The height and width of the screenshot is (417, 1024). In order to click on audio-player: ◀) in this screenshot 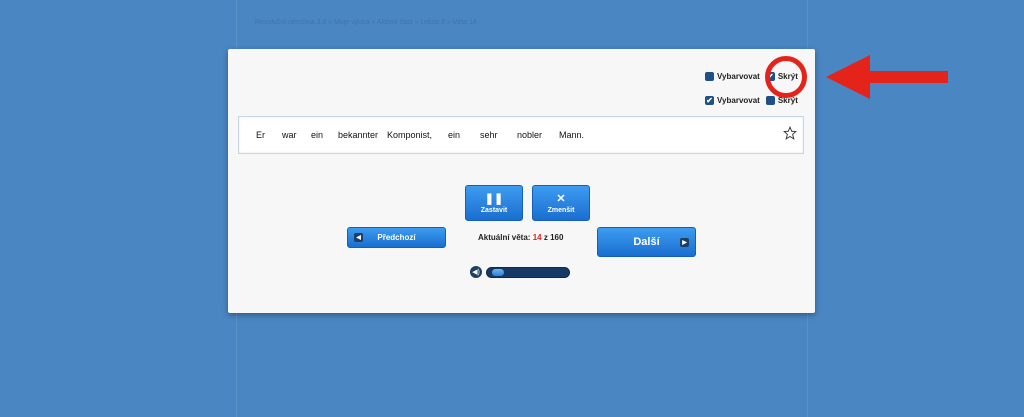, I will do `click(520, 272)`.